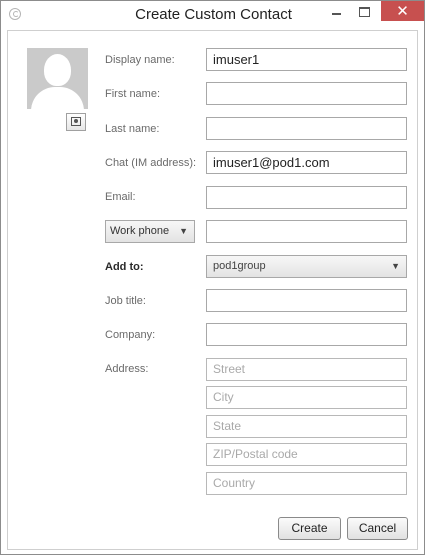 The width and height of the screenshot is (425, 555). I want to click on job-title-label: Job title:, so click(125, 301).